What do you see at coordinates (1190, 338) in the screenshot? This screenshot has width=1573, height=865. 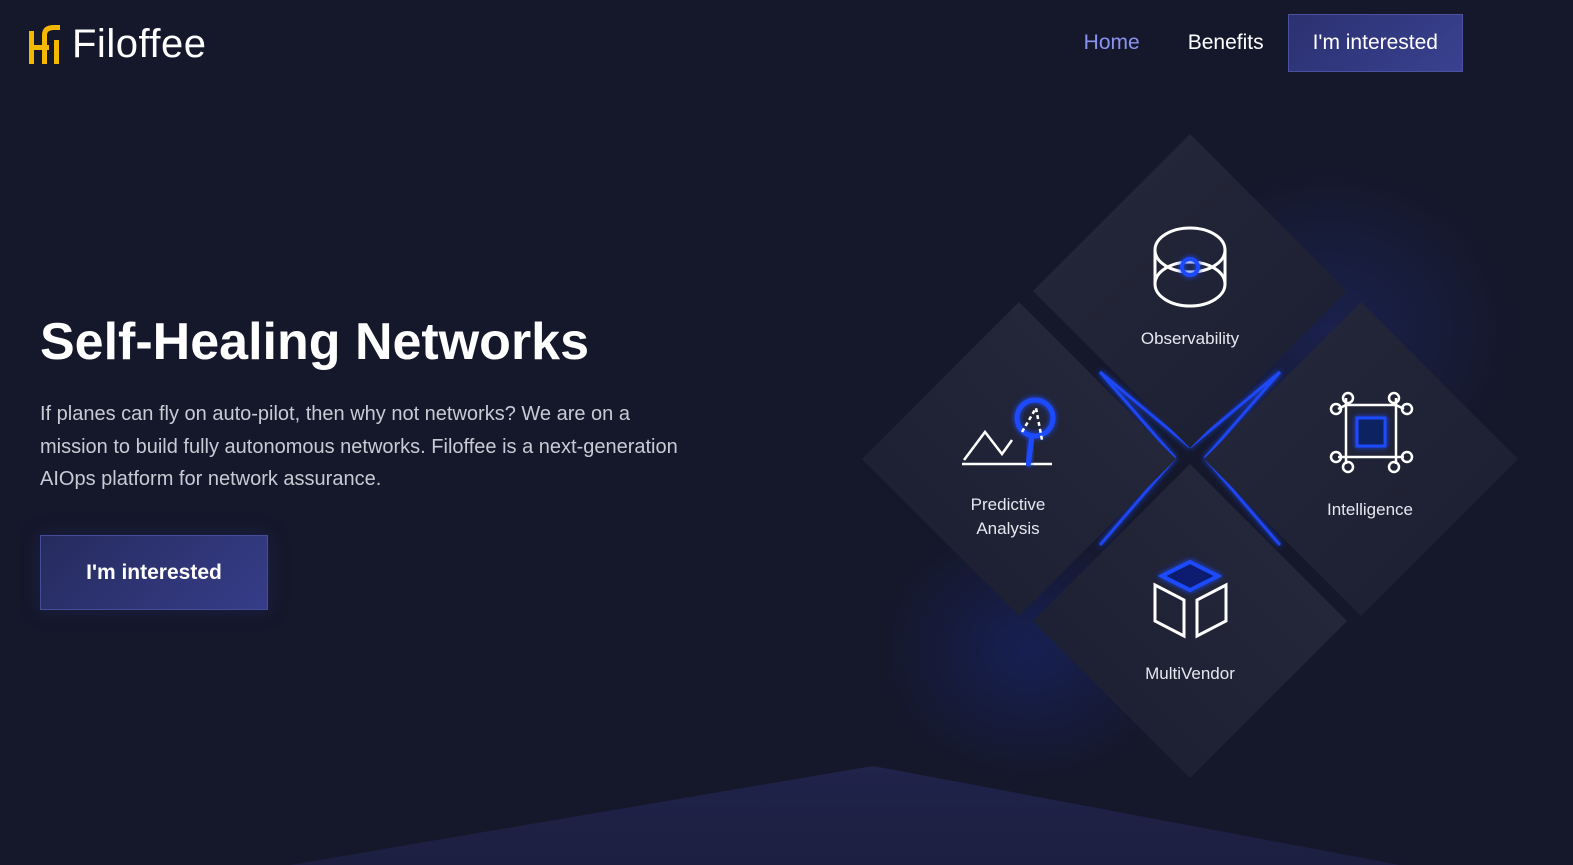 I see `observability-label: Observability` at bounding box center [1190, 338].